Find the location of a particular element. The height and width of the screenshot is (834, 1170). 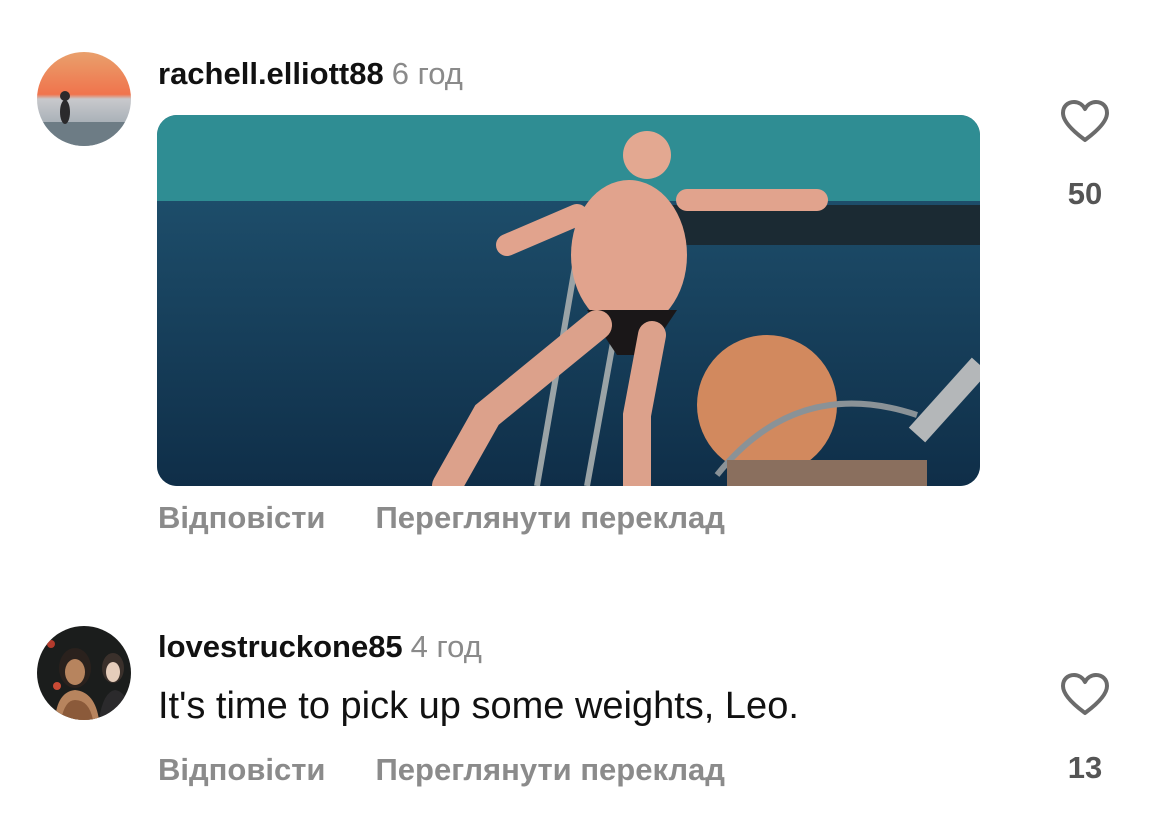

username: lovestruckone85 is located at coordinates (280, 646).